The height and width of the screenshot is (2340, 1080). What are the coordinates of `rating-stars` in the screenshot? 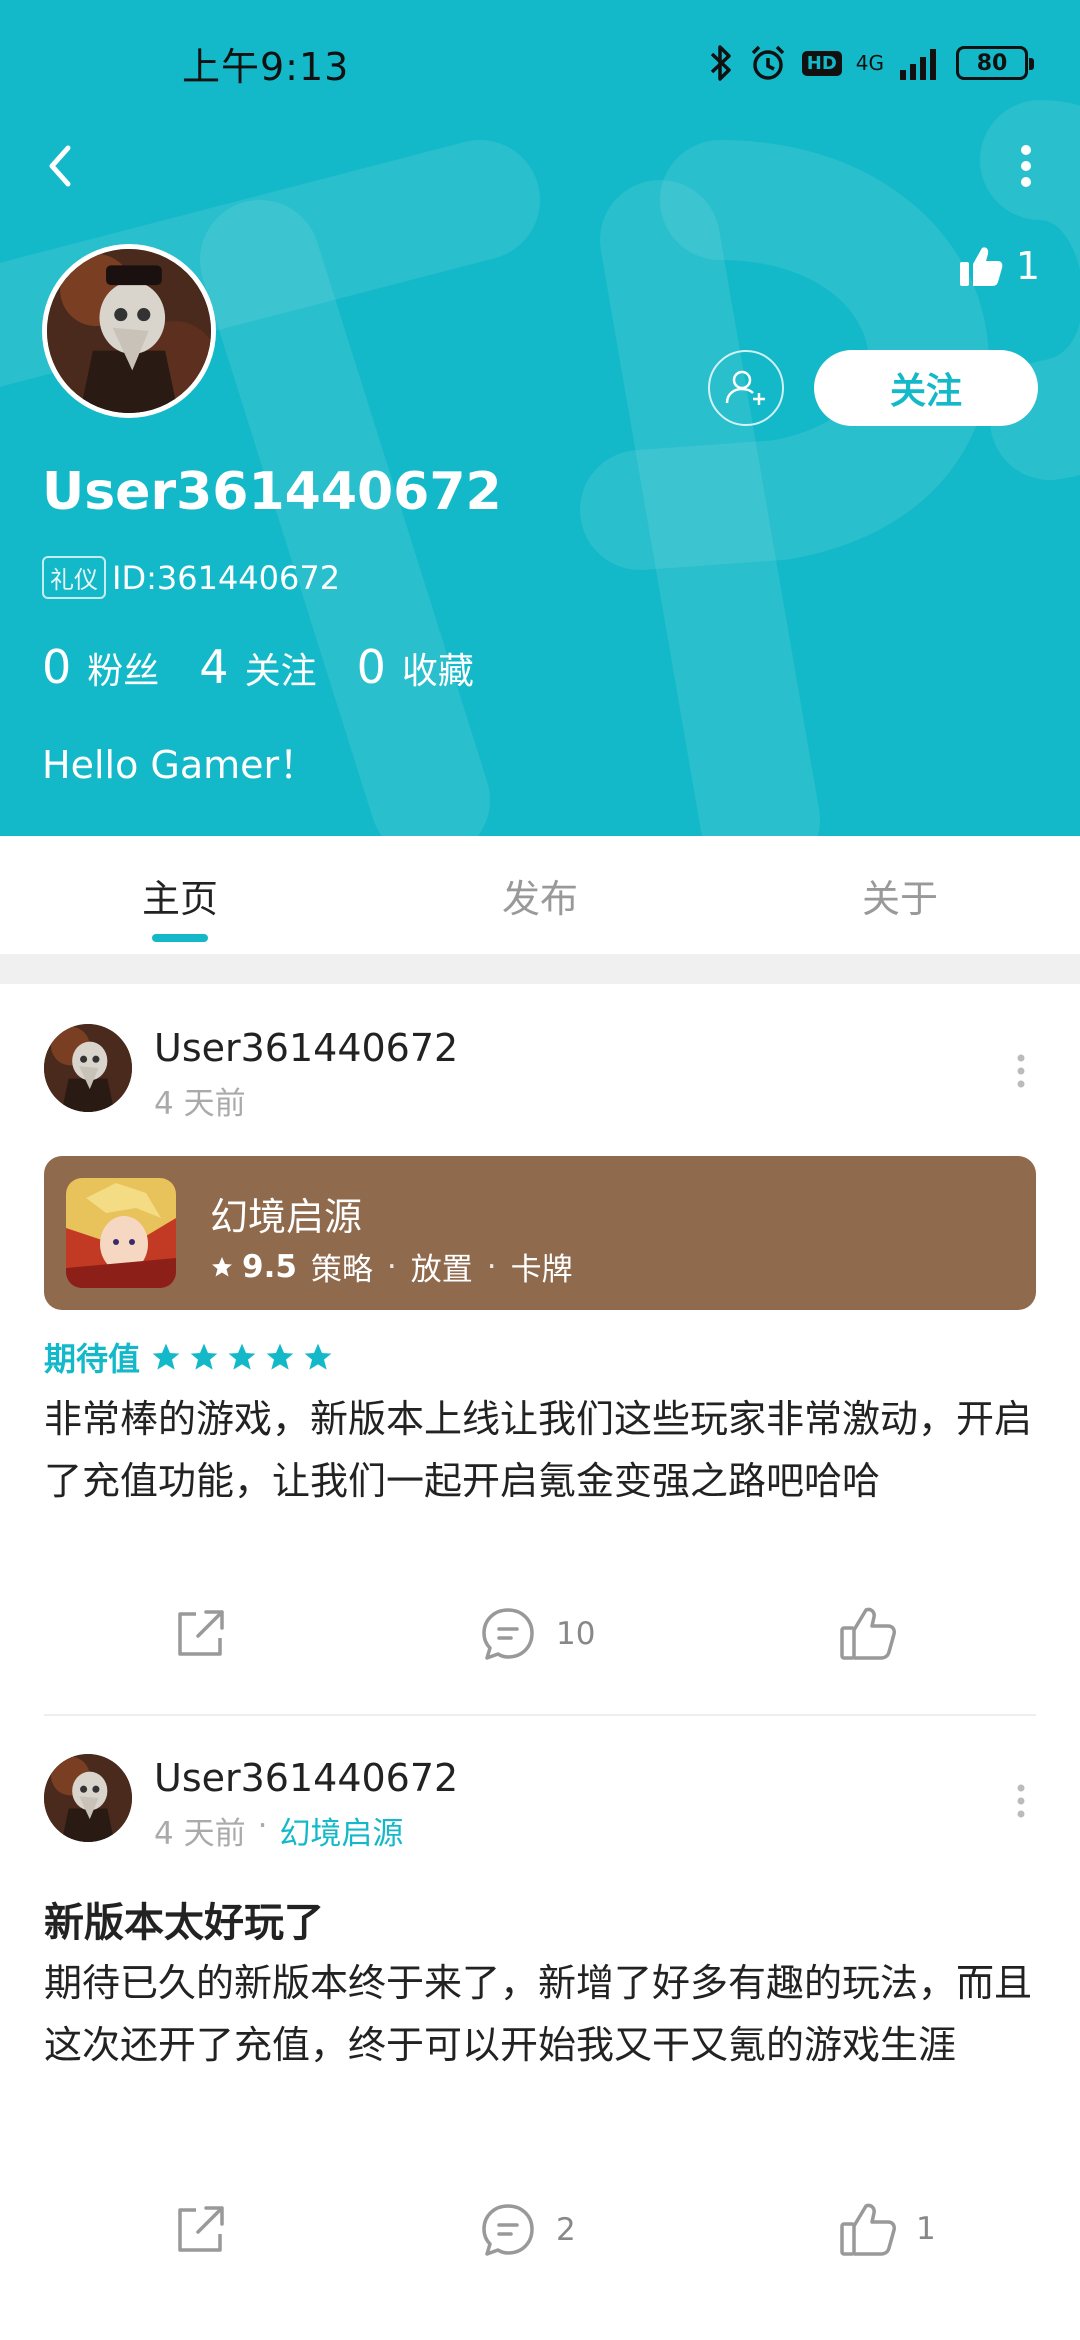 It's located at (242, 1357).